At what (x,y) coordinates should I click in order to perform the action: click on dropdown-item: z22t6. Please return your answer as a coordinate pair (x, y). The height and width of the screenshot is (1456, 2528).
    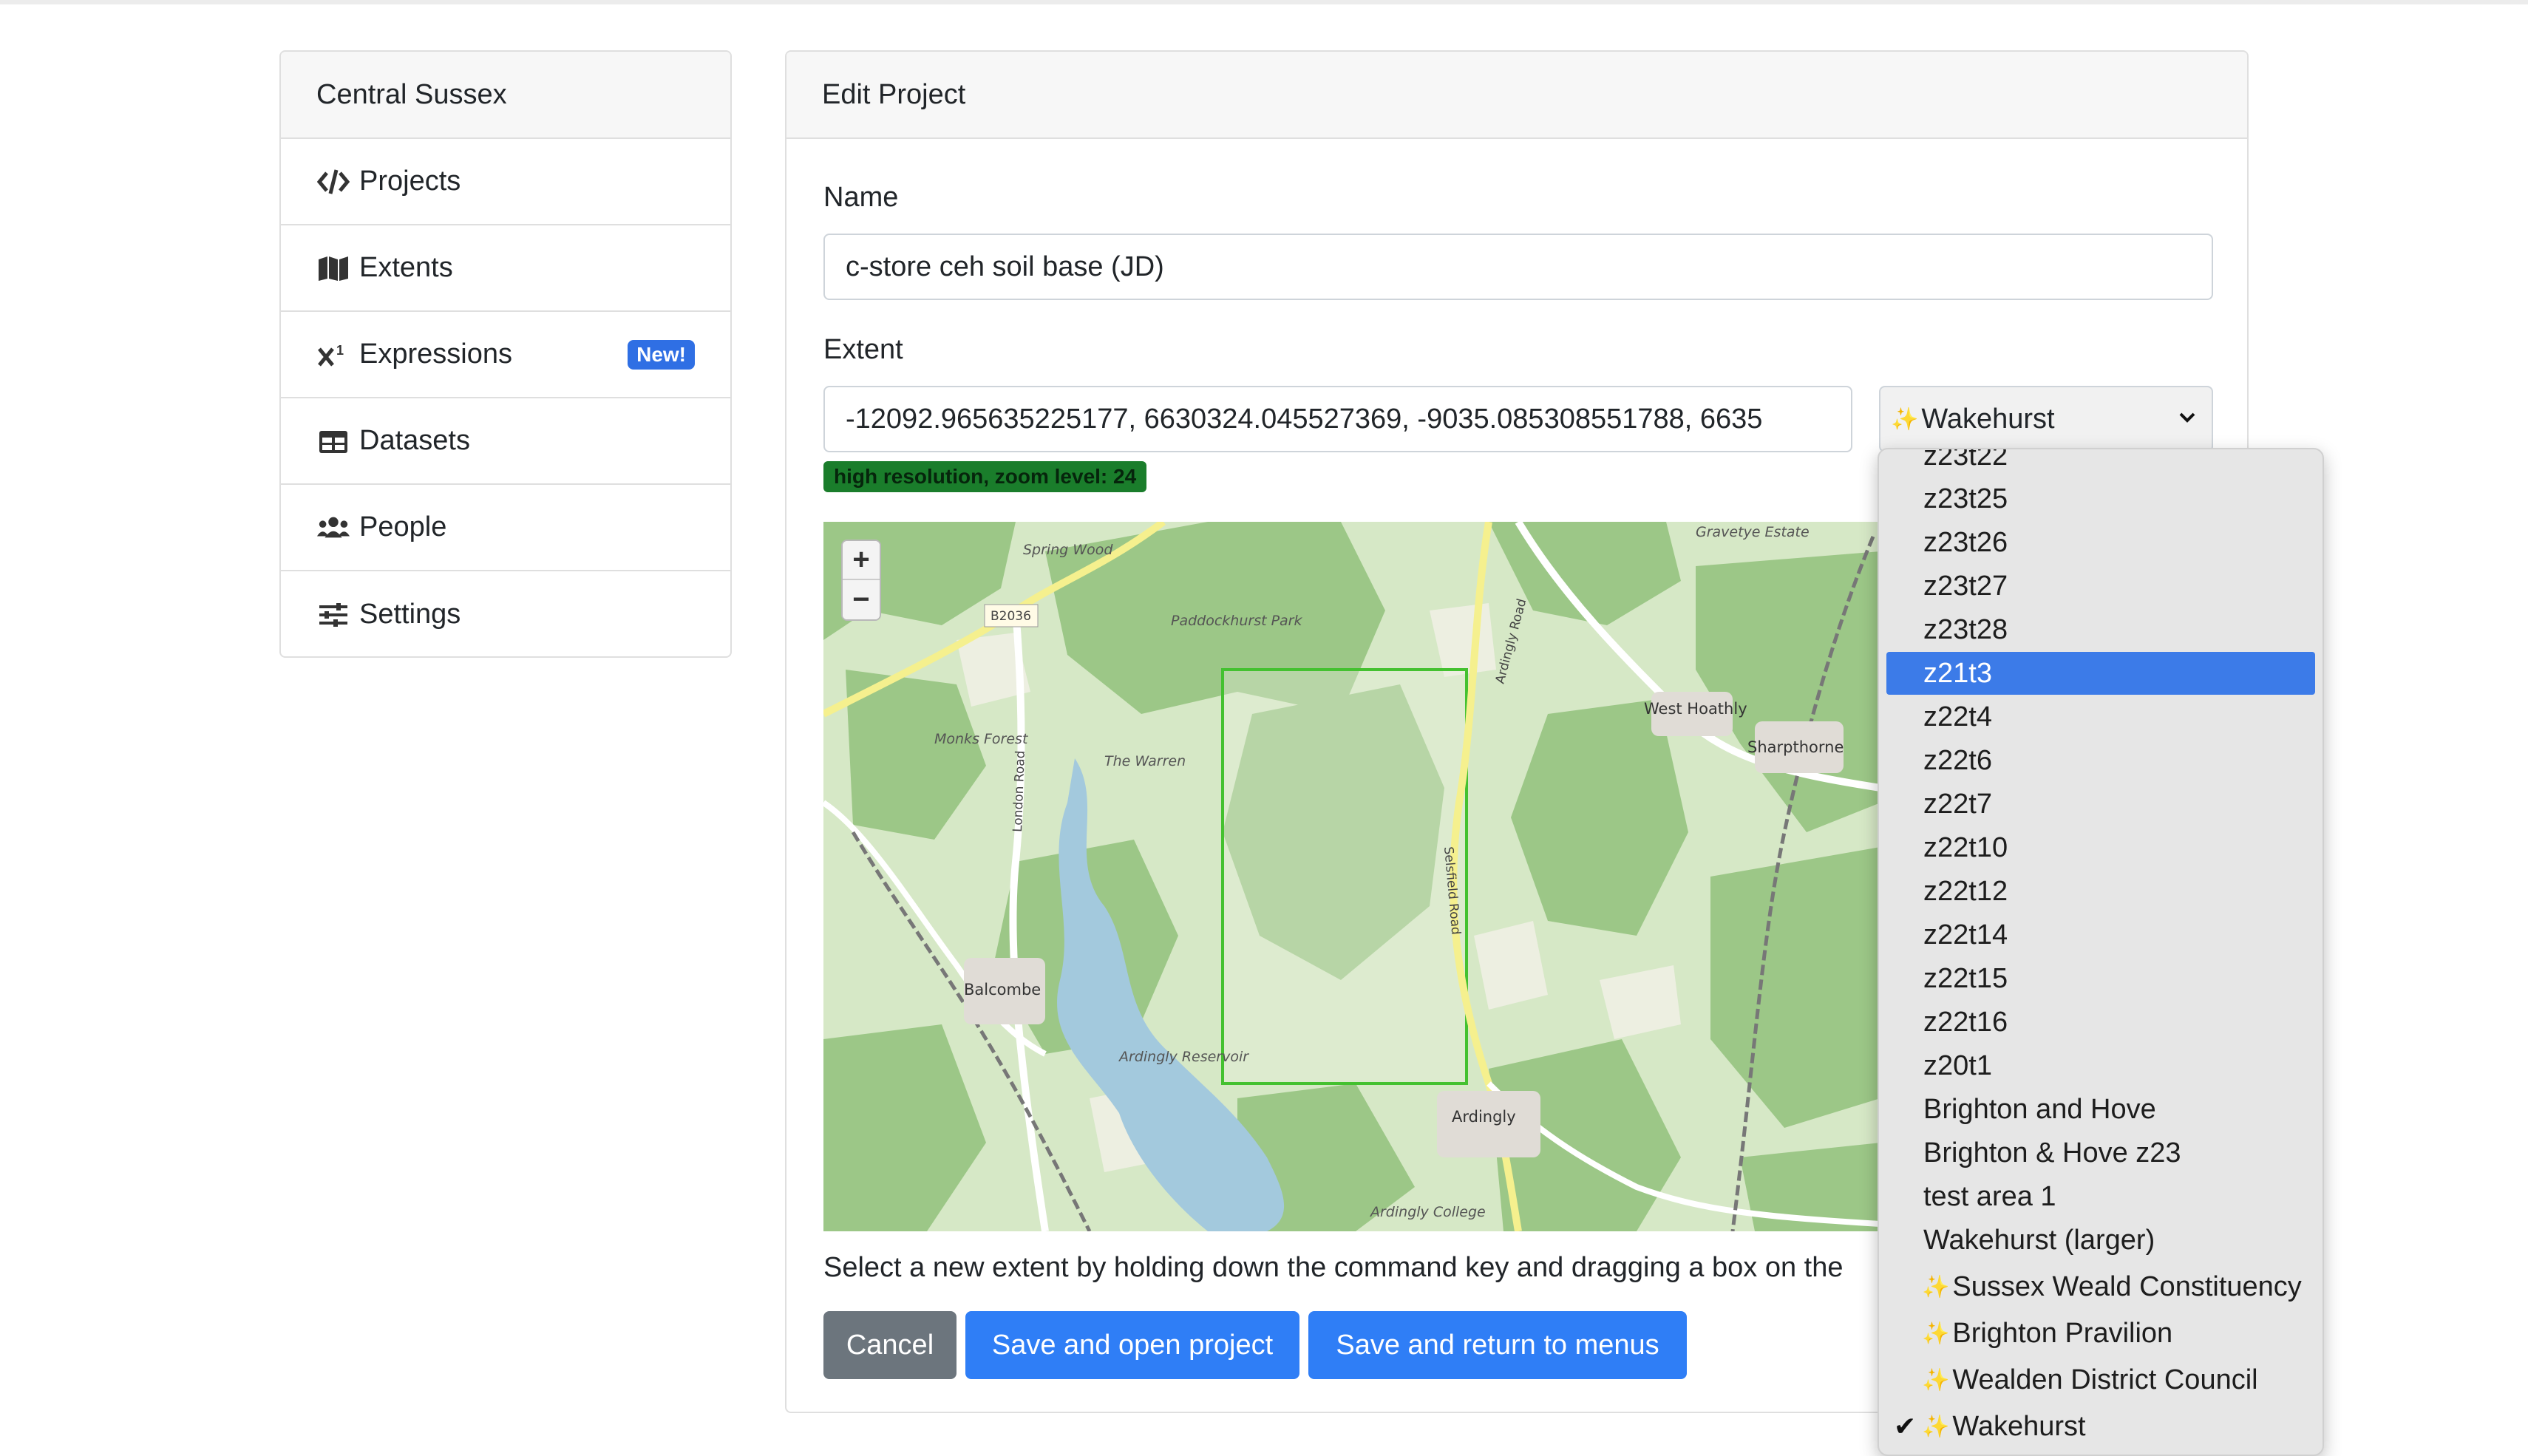
    Looking at the image, I should click on (2100, 761).